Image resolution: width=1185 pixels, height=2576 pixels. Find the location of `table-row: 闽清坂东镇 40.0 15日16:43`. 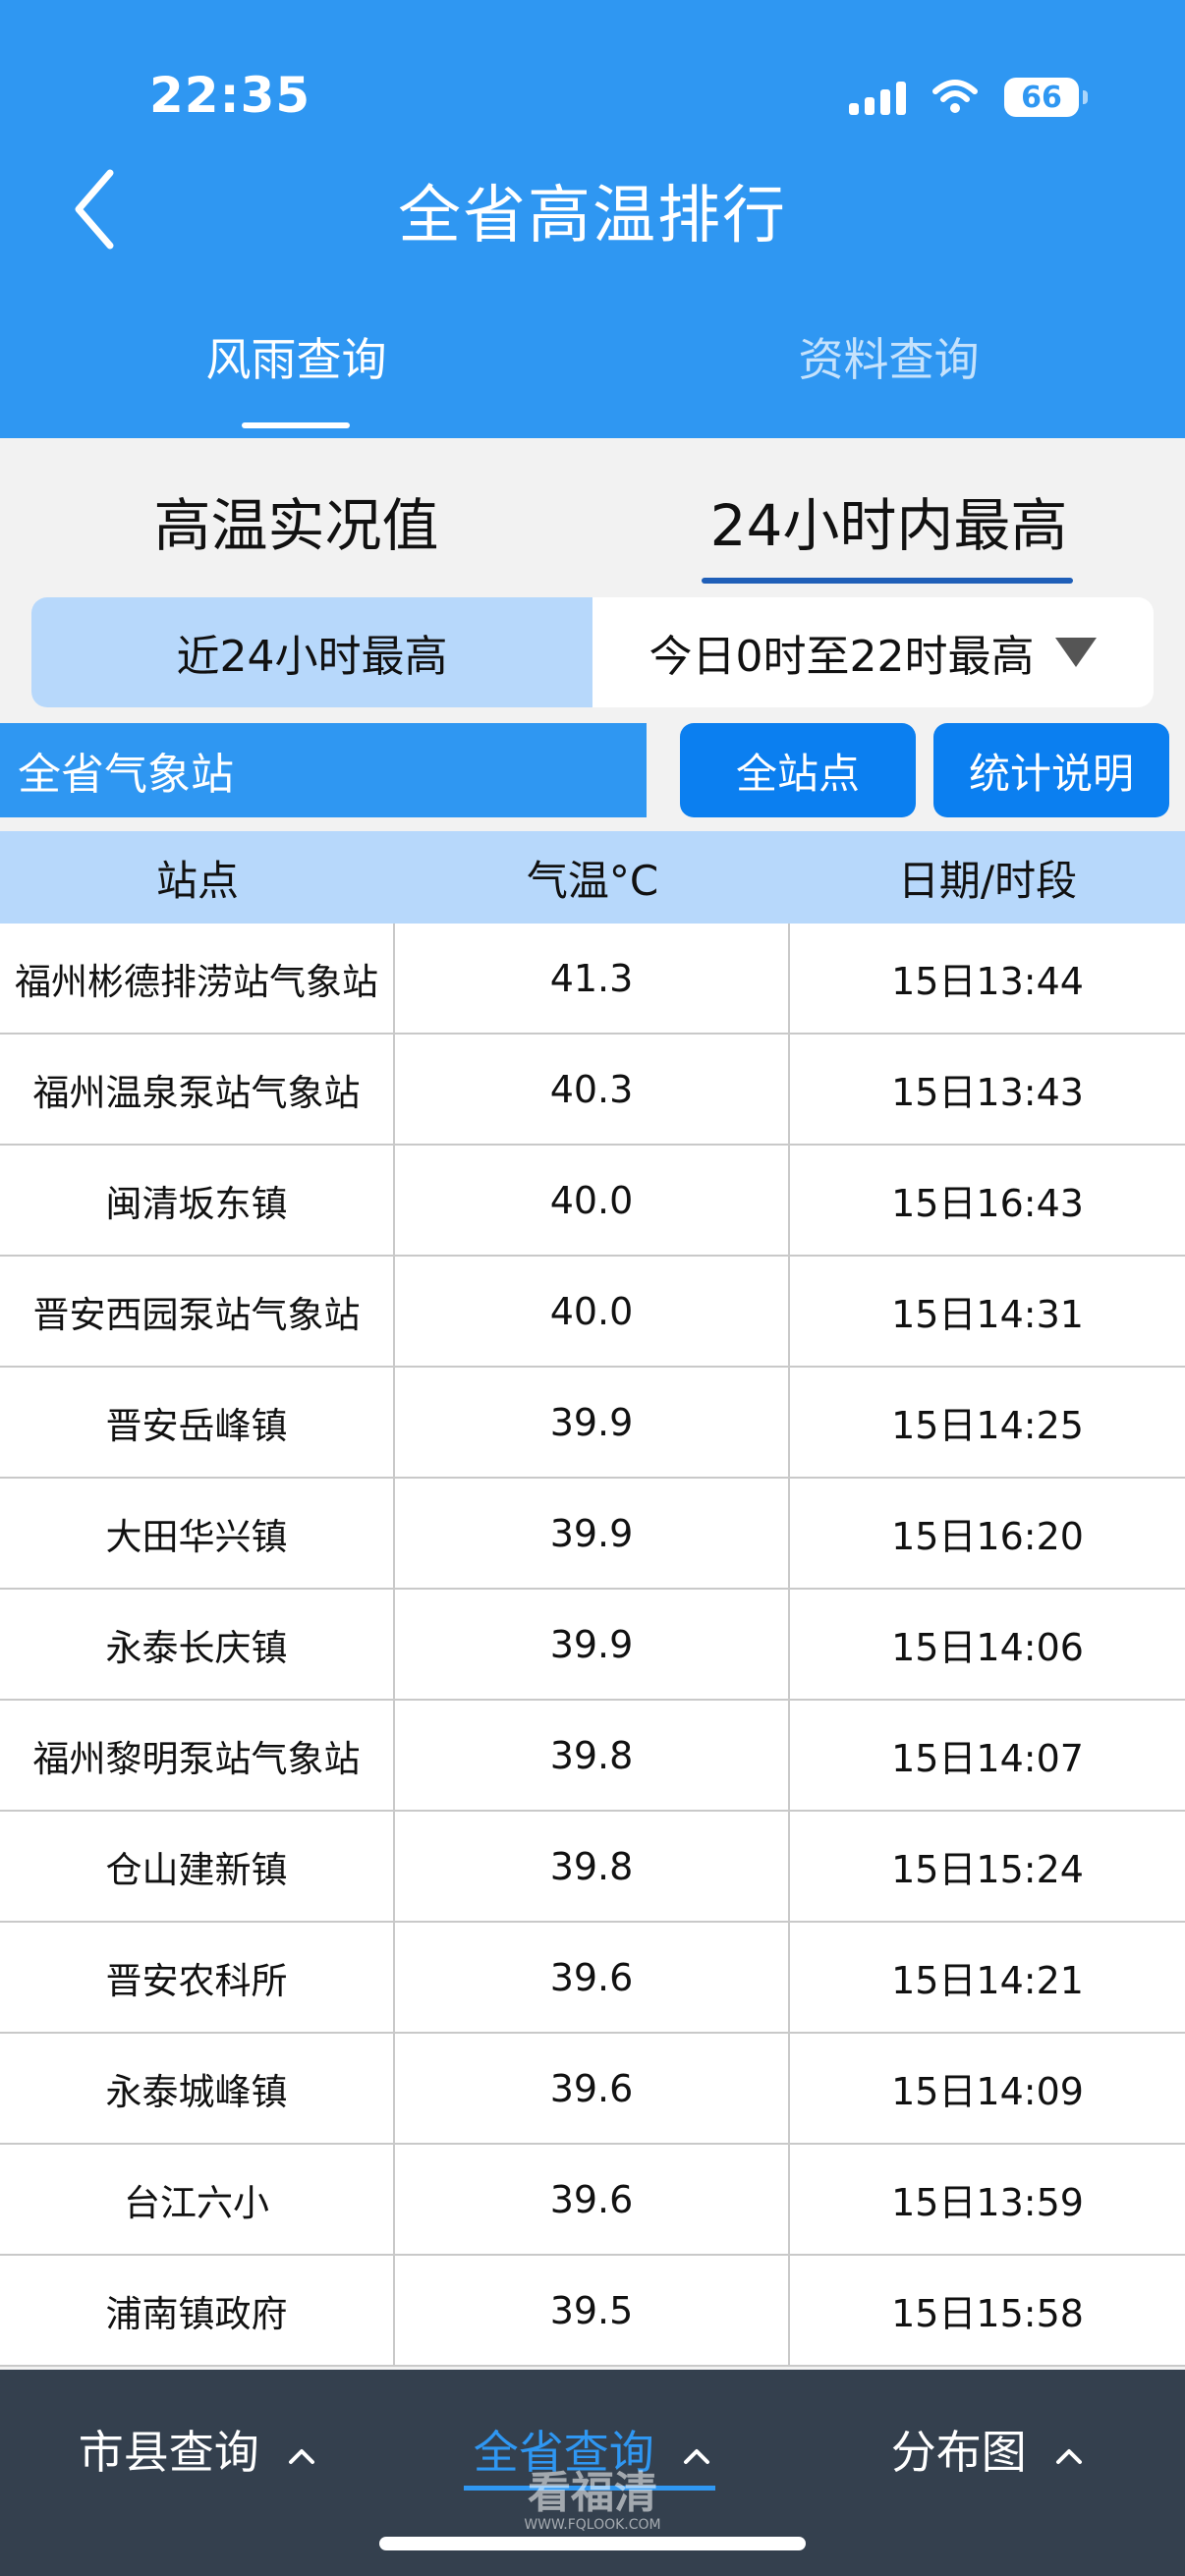

table-row: 闽清坂东镇 40.0 15日16:43 is located at coordinates (592, 1201).